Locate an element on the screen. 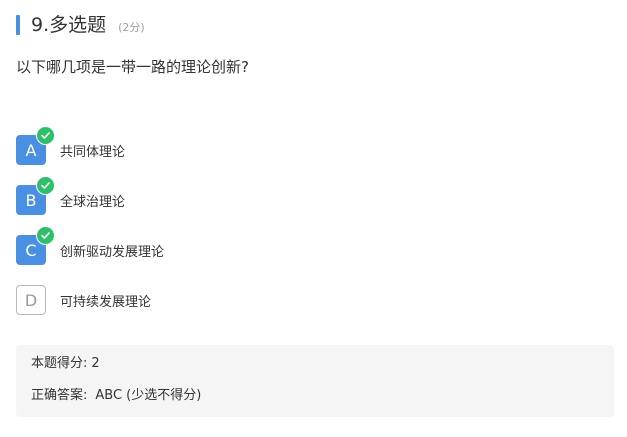 The image size is (627, 437). options-list: A 共同体理论 B 全球治理论 C 创新驱动发展理论 D 可持续发展理论 is located at coordinates (90, 230).